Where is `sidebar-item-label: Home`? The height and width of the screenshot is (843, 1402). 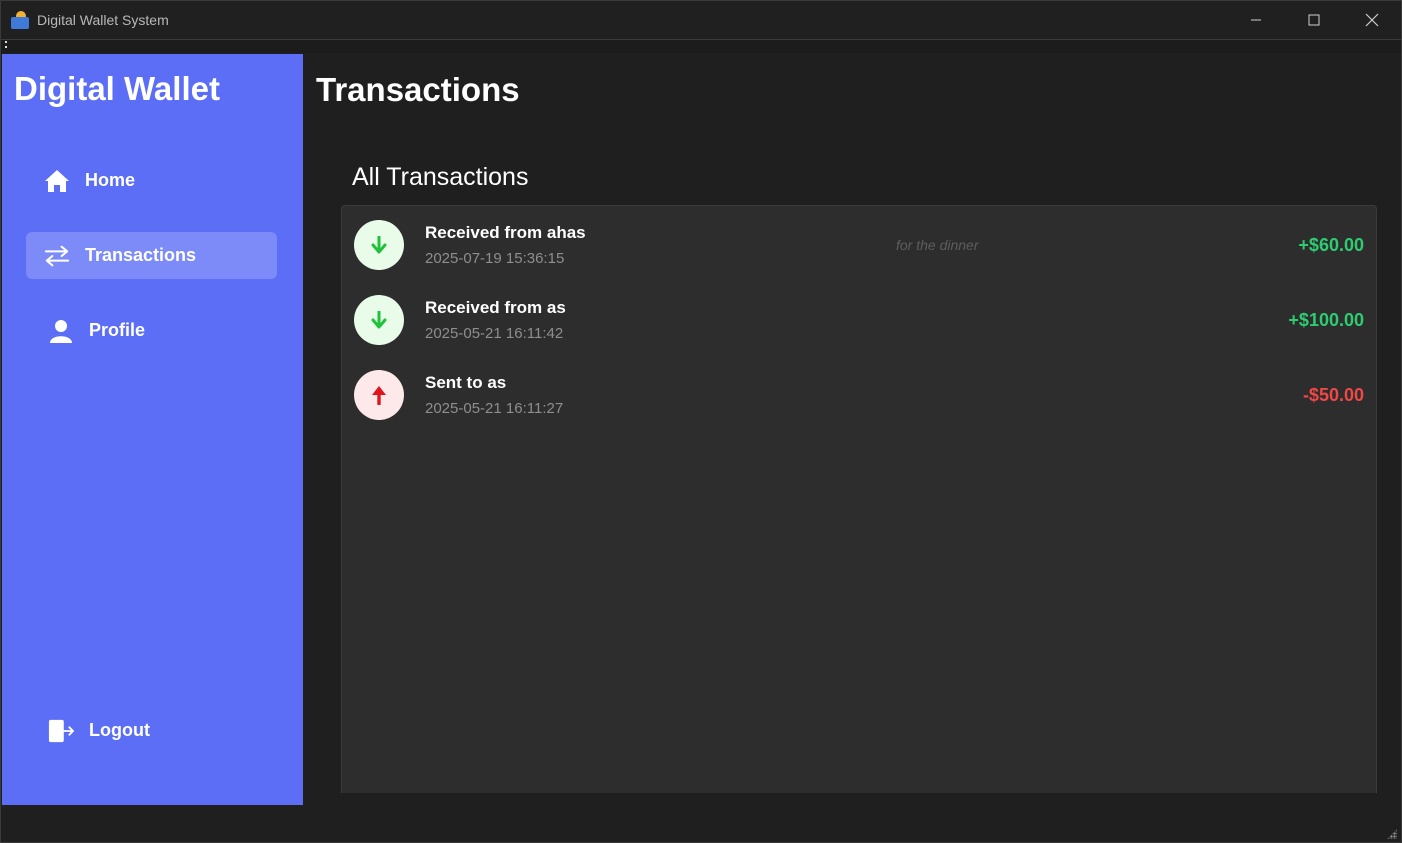 sidebar-item-label: Home is located at coordinates (110, 180).